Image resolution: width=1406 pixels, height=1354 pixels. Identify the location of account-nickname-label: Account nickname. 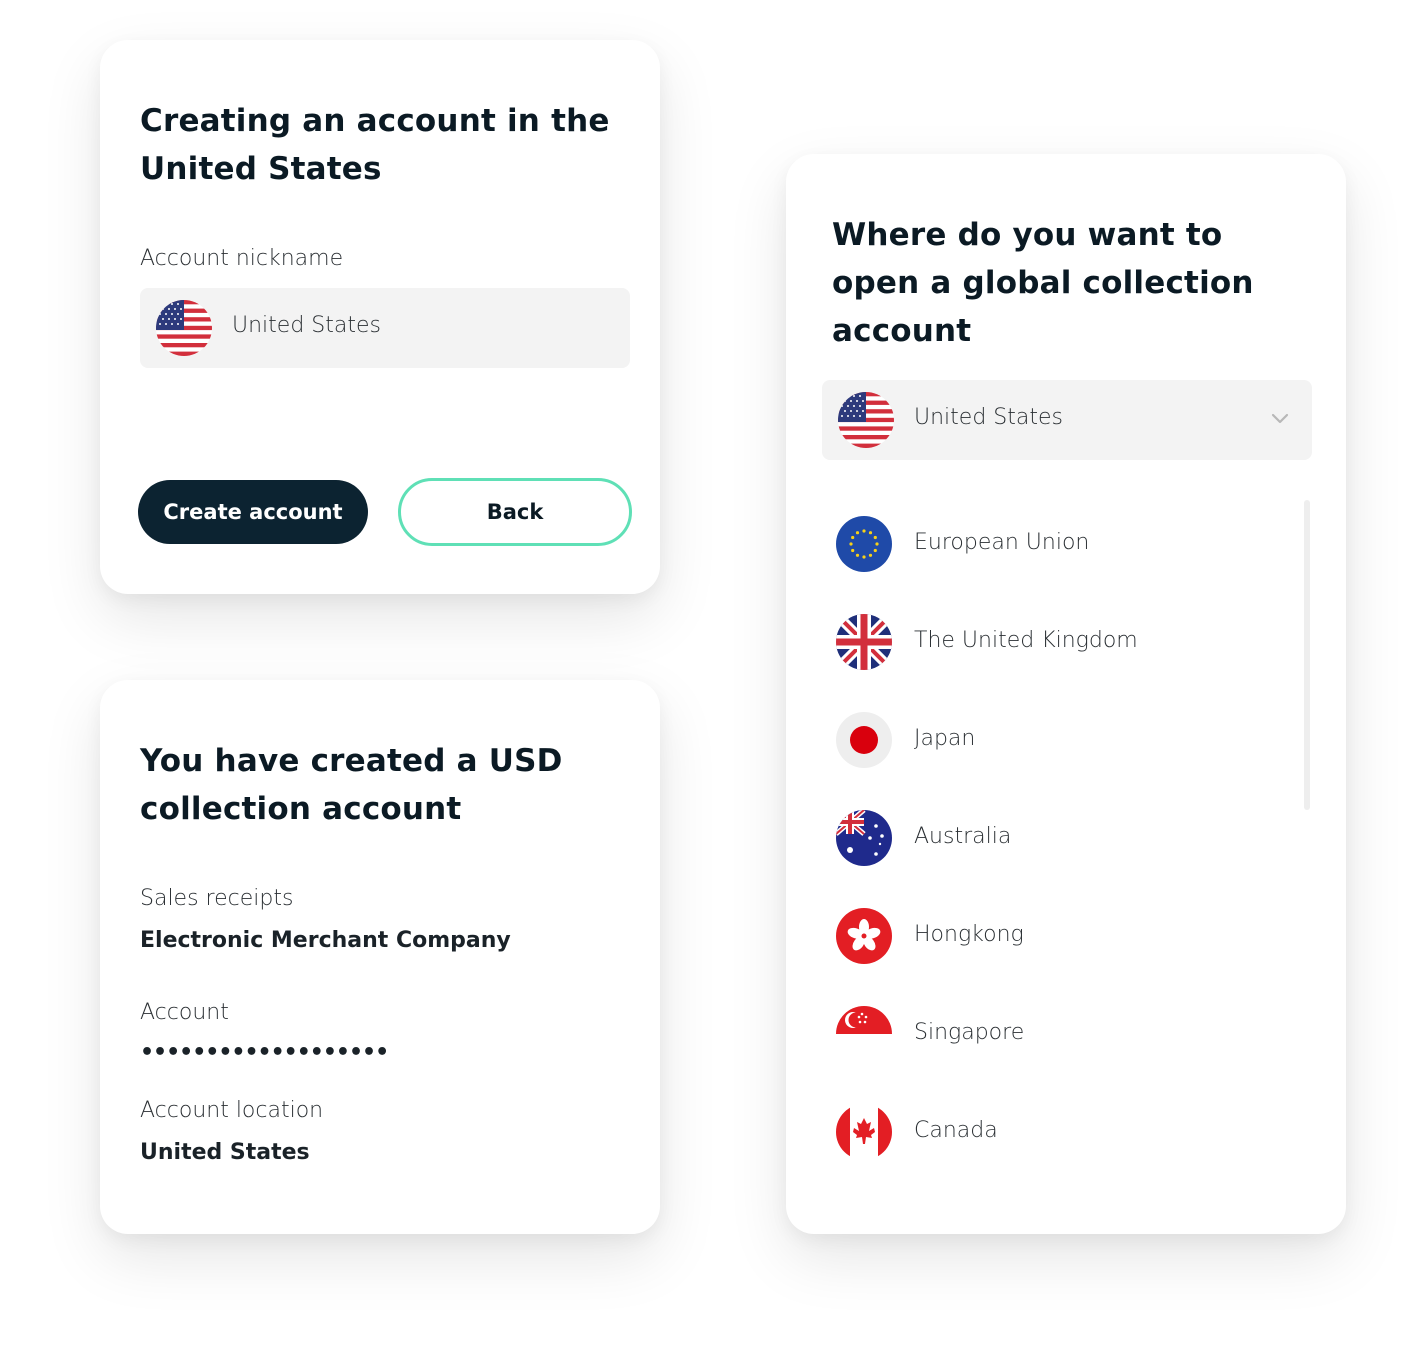
(242, 258).